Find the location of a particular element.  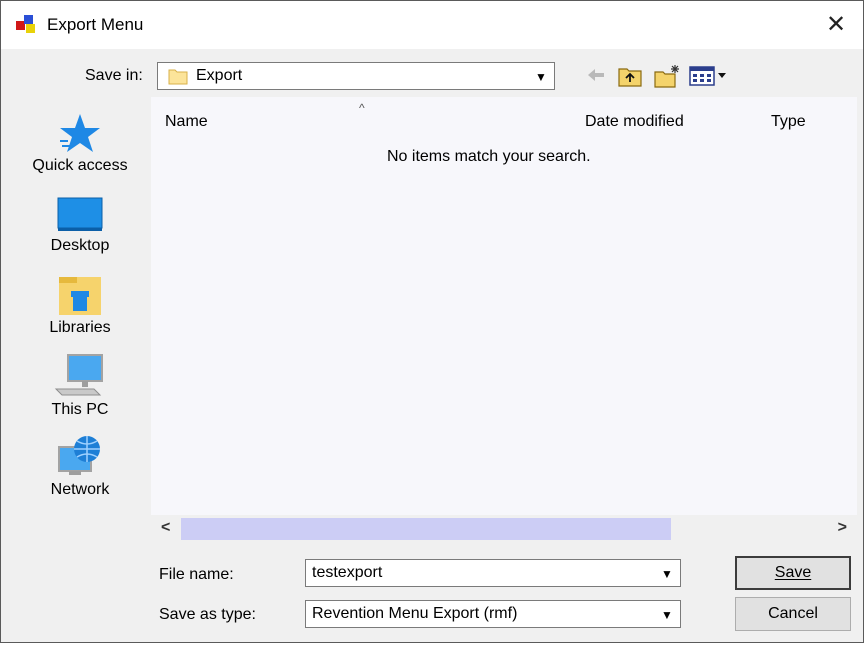

scroll-thumb is located at coordinates (426, 529).